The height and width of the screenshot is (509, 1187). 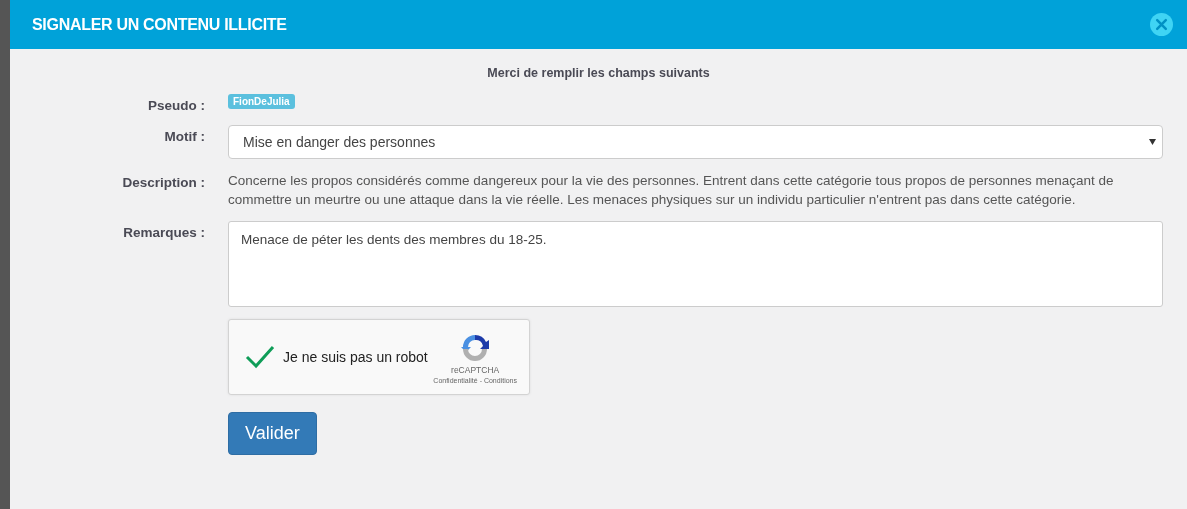 What do you see at coordinates (1161, 24) in the screenshot?
I see `close-icon` at bounding box center [1161, 24].